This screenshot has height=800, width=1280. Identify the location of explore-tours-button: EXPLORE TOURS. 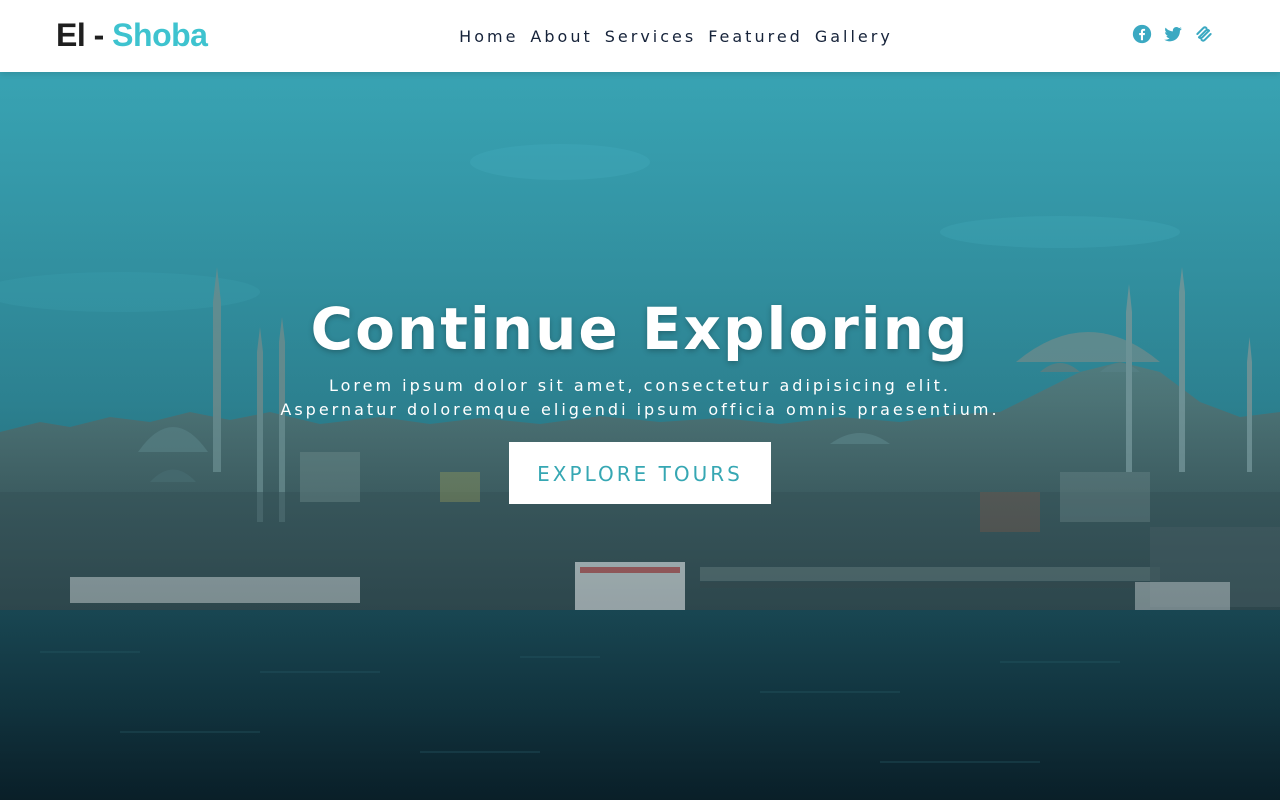
(640, 473).